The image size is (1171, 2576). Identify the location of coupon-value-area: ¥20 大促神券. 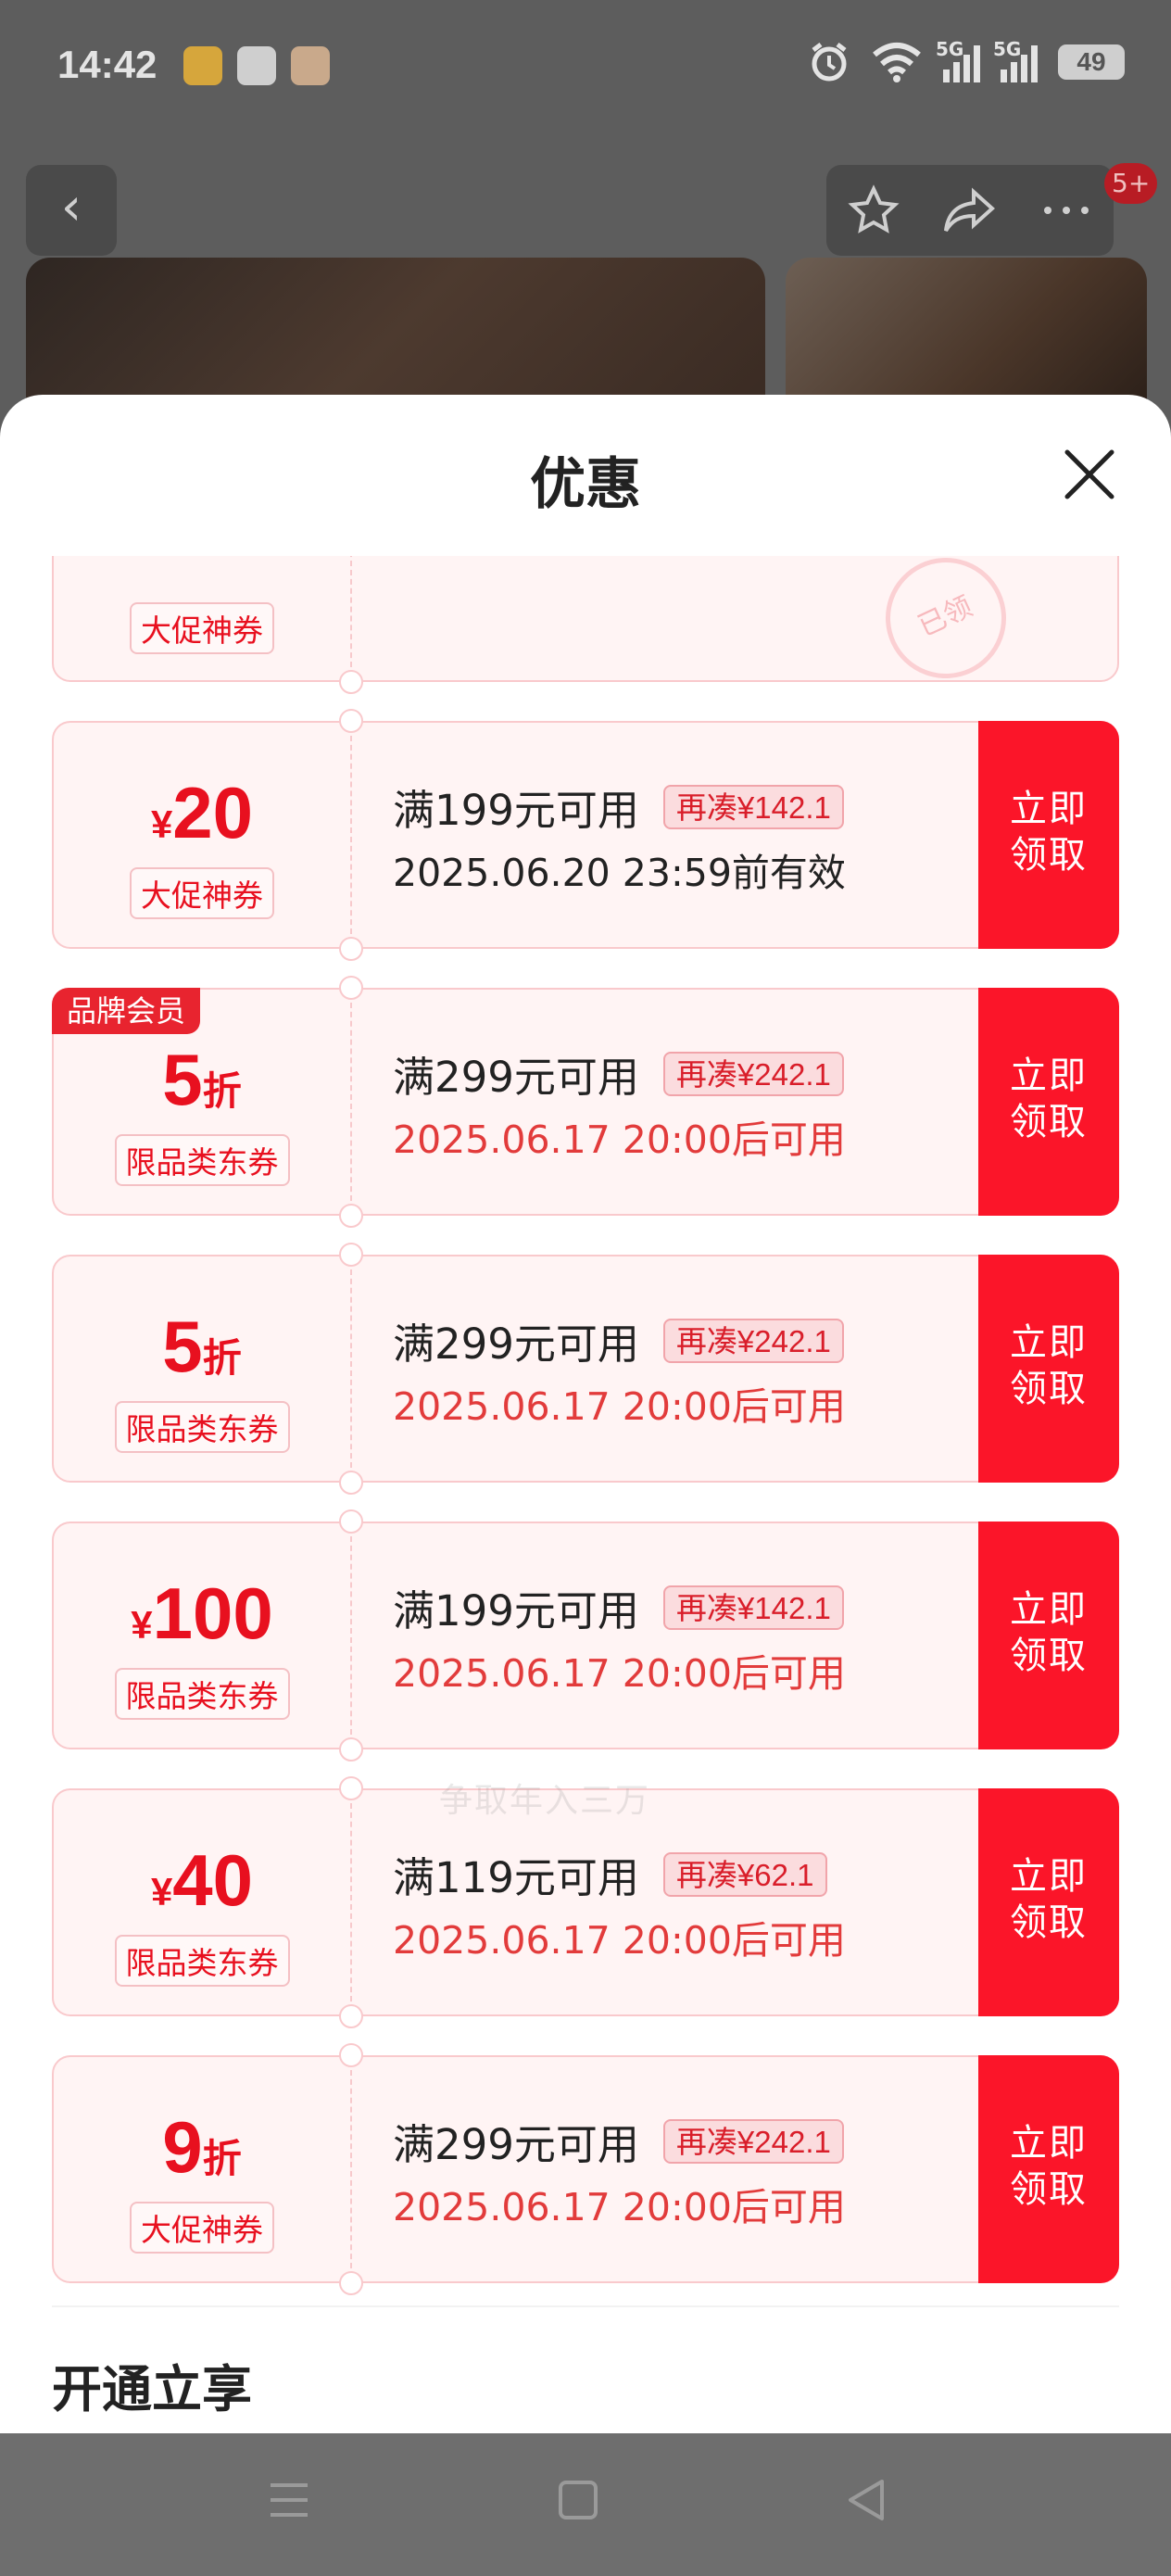
(202, 835).